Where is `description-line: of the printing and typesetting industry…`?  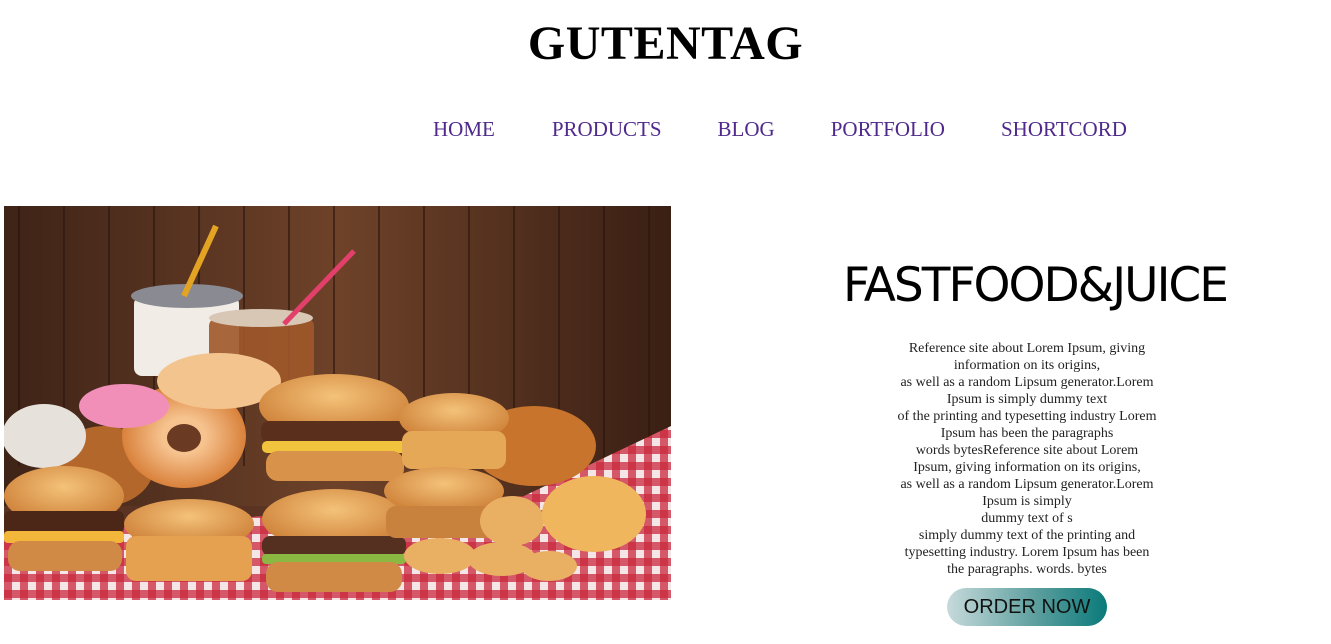
description-line: of the printing and typesetting industry… is located at coordinates (1027, 416).